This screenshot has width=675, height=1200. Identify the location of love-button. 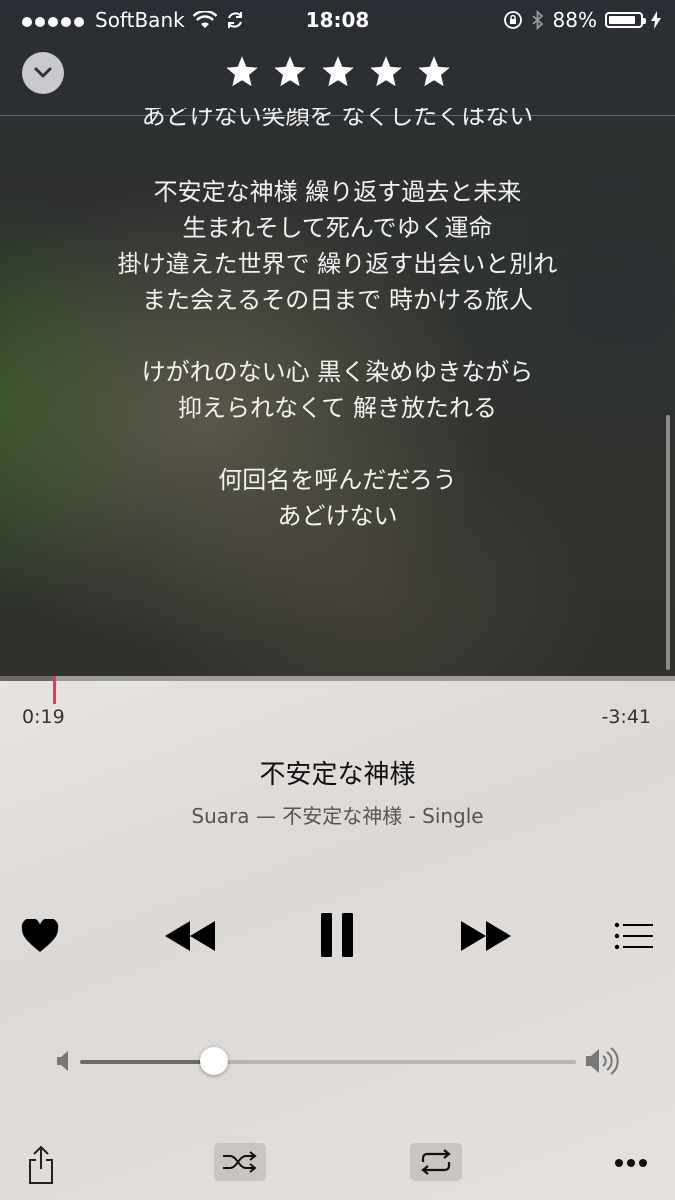
(40, 936).